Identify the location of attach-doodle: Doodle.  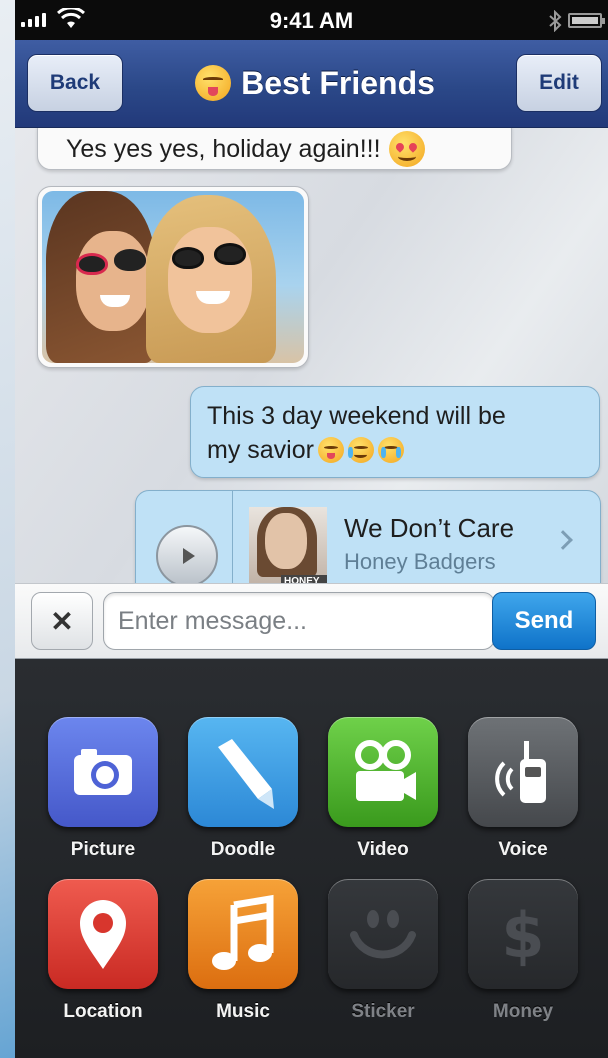
(243, 789).